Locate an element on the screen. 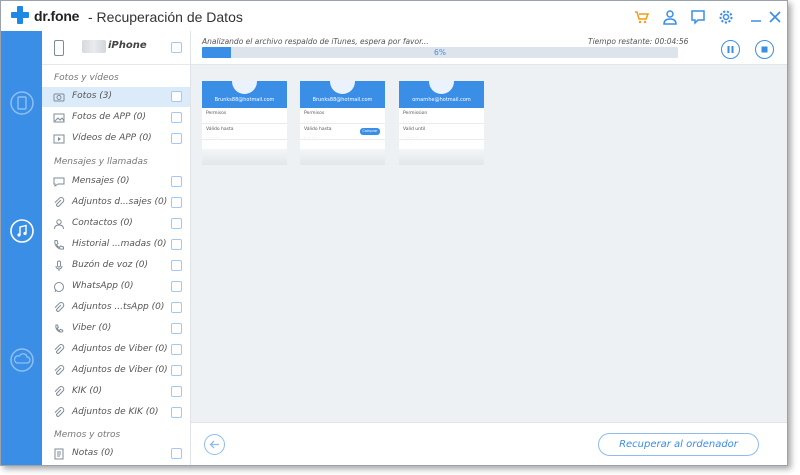 This screenshot has height=475, width=800. title-bar: dr.fone - Recuperación de Datos is located at coordinates (394, 16).